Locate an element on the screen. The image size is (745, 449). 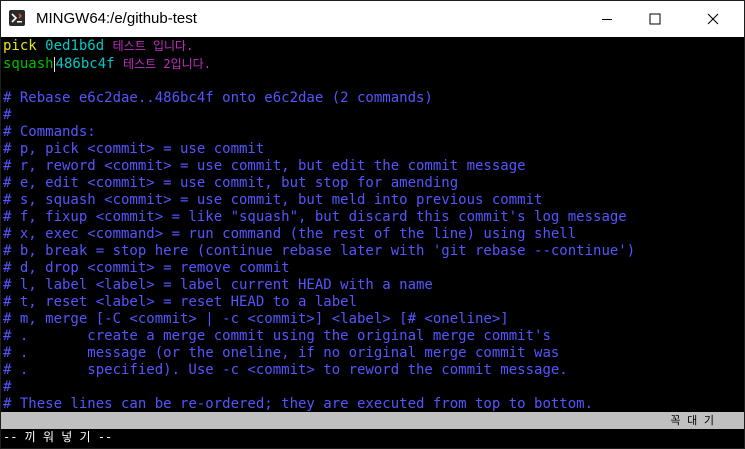
status-scroll-position: 꼭 대 기 is located at coordinates (692, 420).